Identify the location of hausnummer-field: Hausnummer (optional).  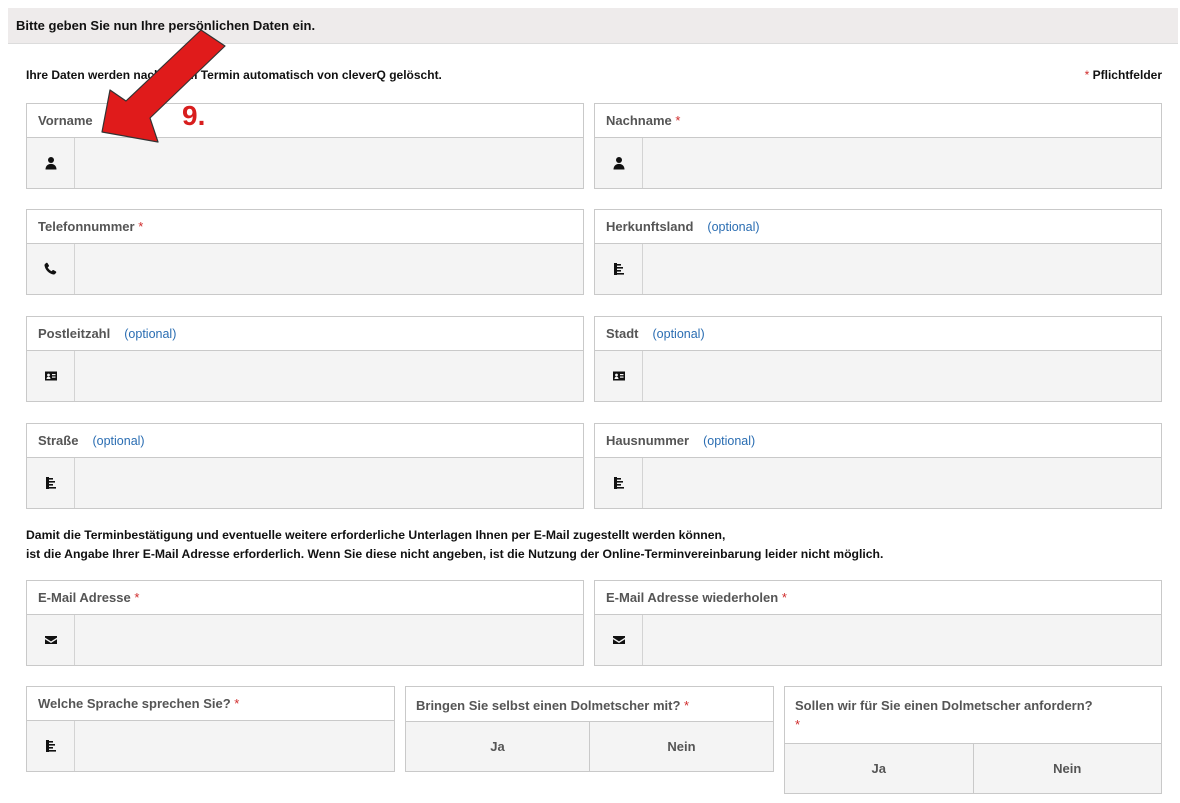
(878, 466).